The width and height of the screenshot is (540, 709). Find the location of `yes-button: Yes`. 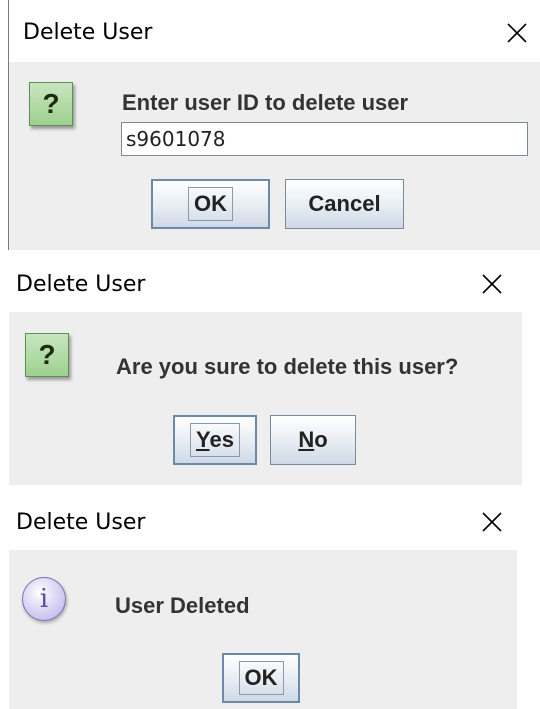

yes-button: Yes is located at coordinates (215, 440).